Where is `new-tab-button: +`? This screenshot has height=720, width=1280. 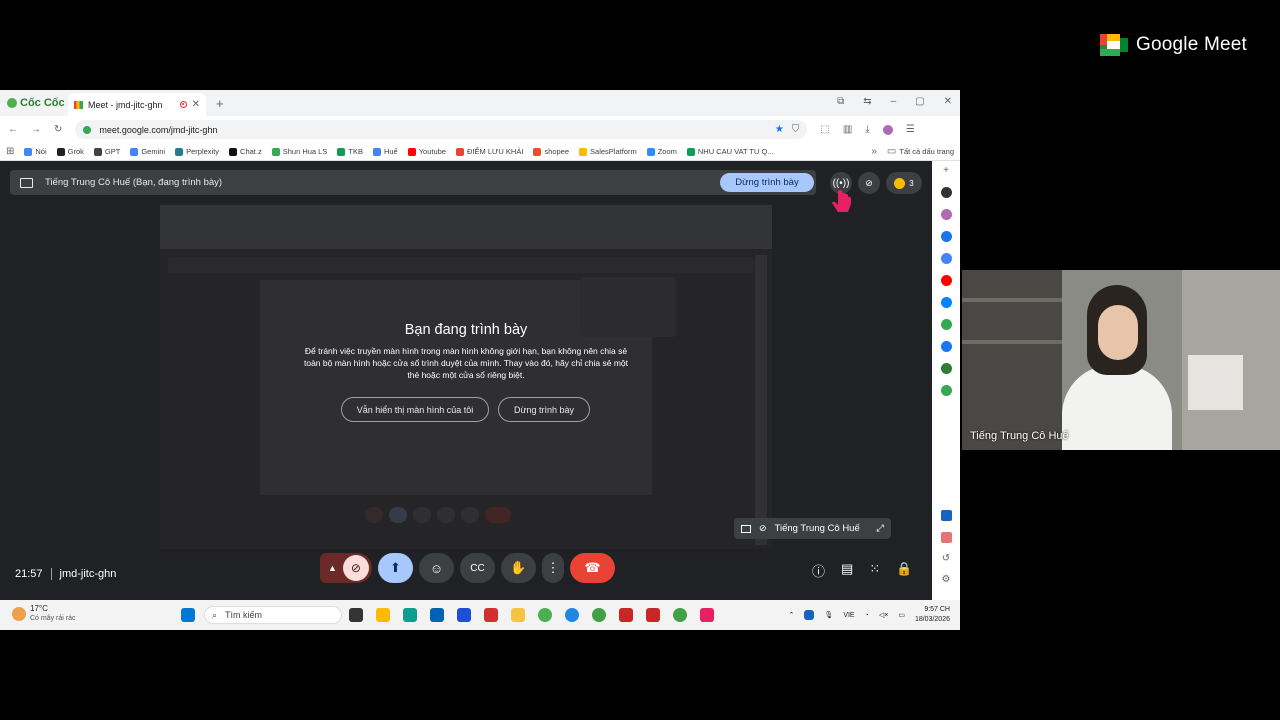 new-tab-button: + is located at coordinates (220, 103).